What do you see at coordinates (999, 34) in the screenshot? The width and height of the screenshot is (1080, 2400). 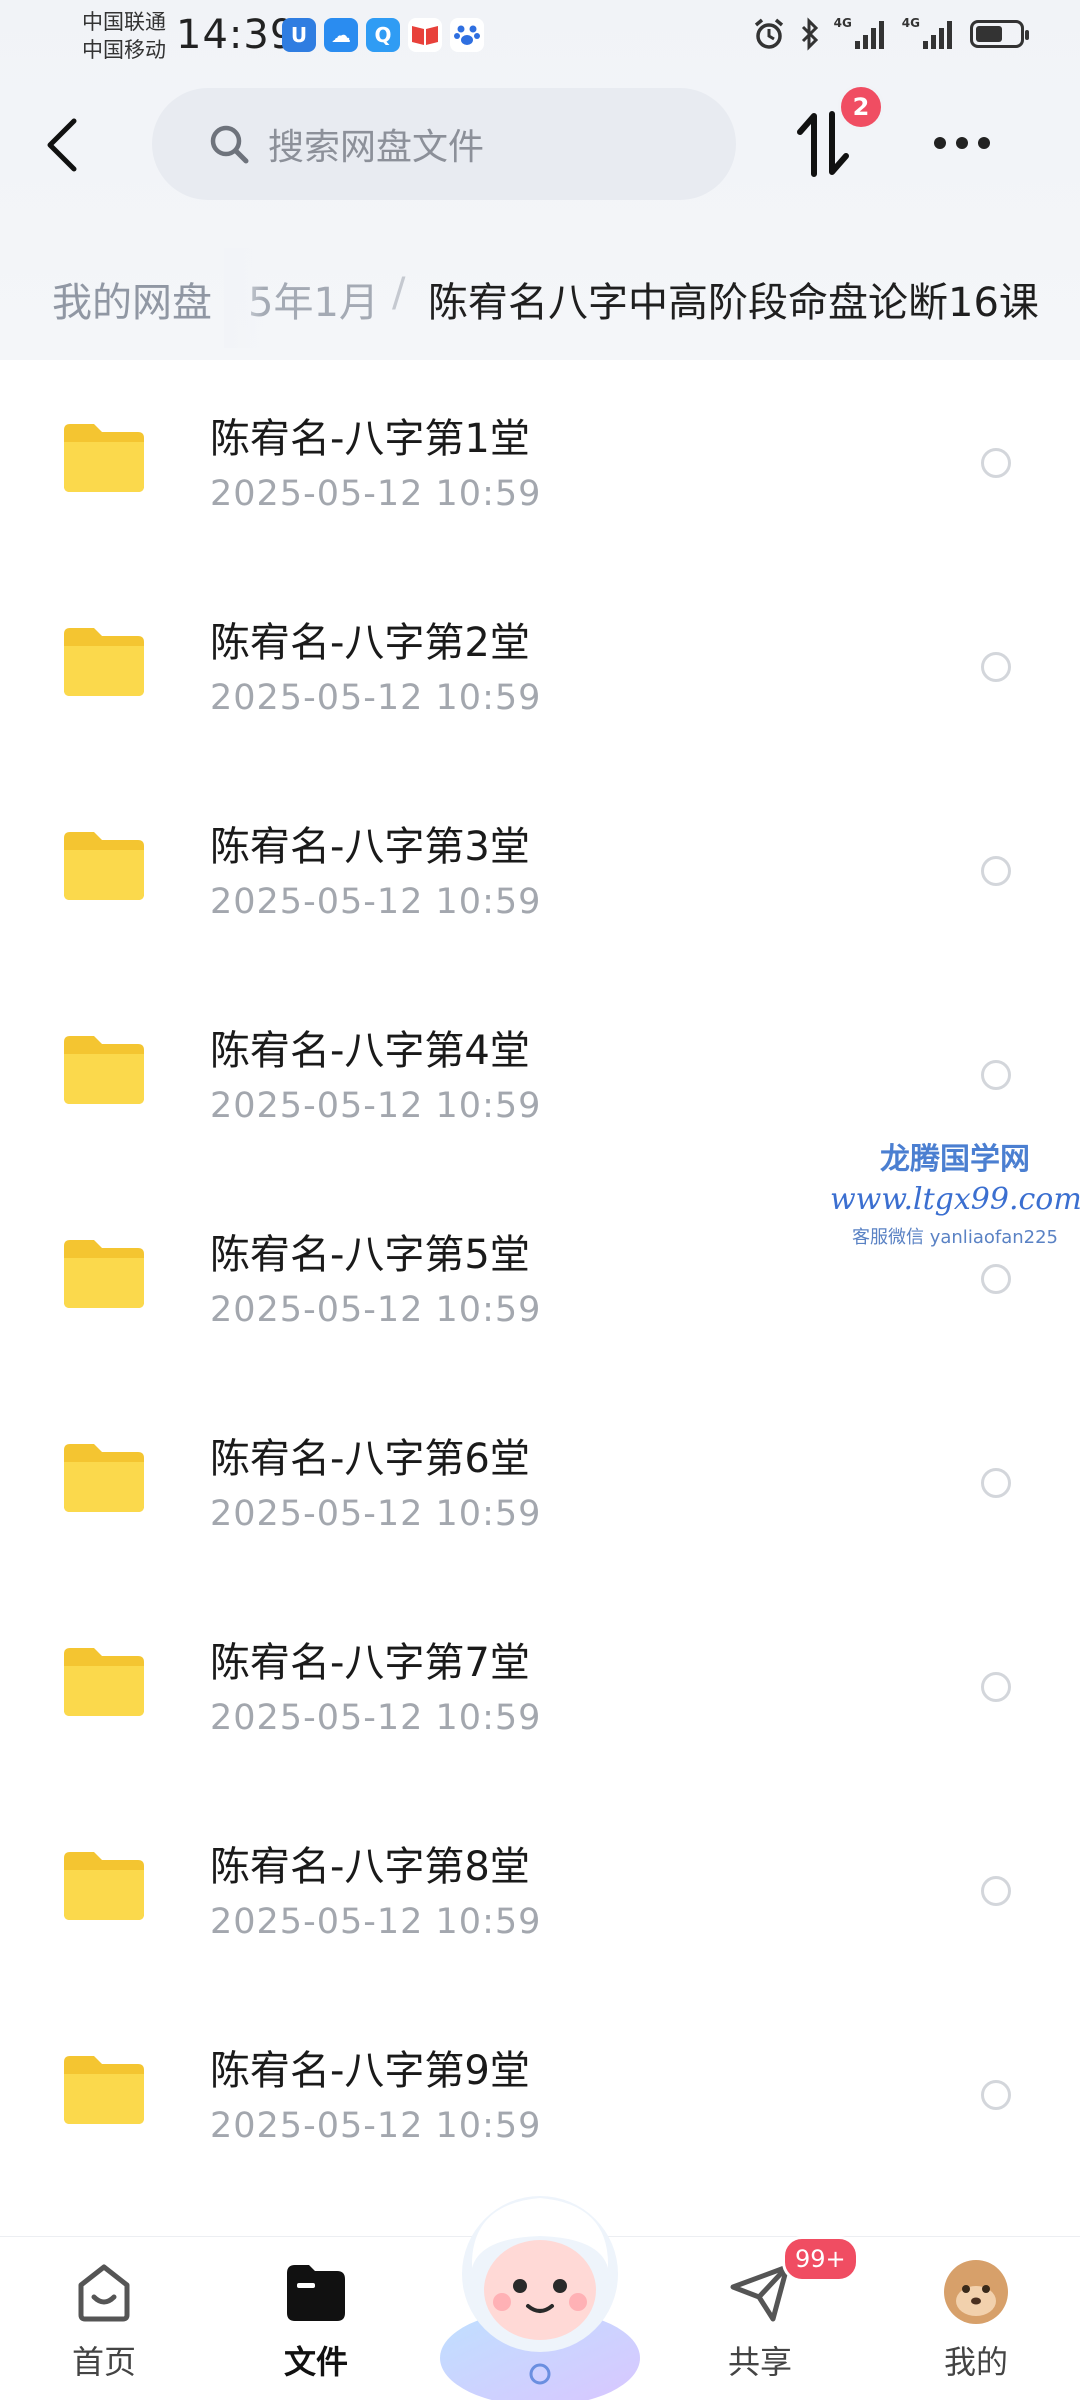 I see `battery-icon` at bounding box center [999, 34].